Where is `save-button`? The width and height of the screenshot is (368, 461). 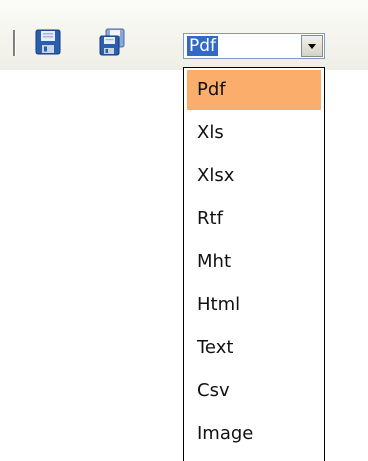 save-button is located at coordinates (48, 42).